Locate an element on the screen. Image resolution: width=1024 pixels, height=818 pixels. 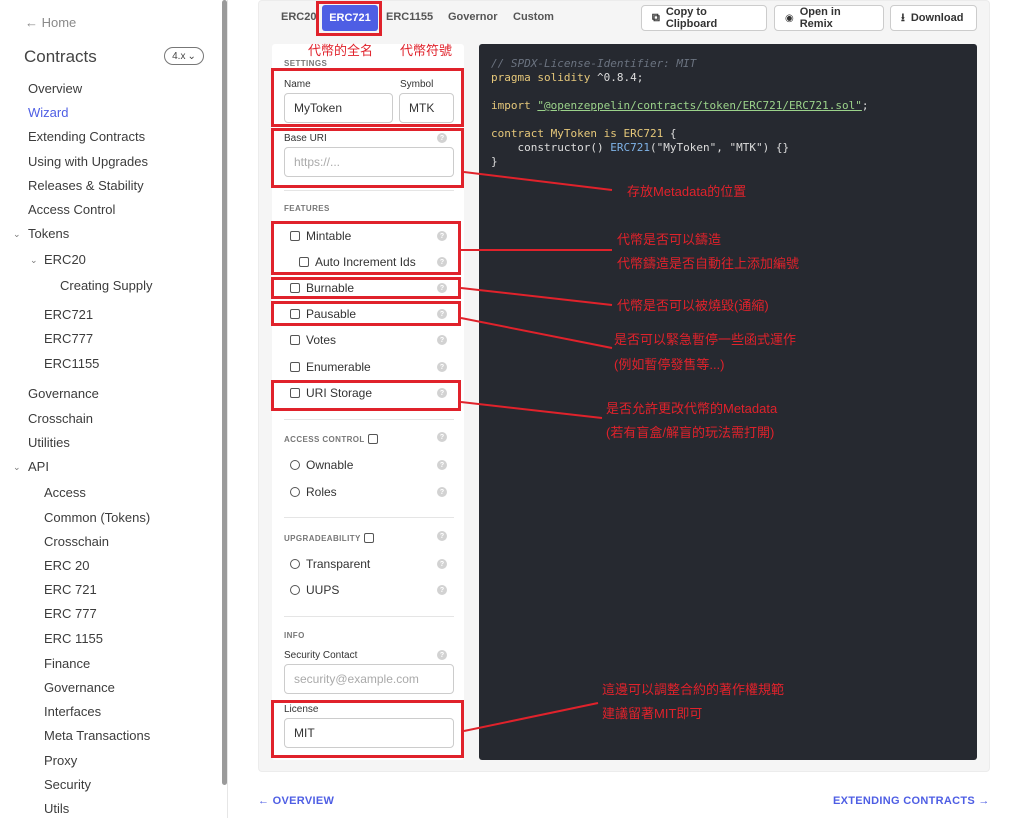
annotation-symbol: 代幣符號 is located at coordinates (426, 50).